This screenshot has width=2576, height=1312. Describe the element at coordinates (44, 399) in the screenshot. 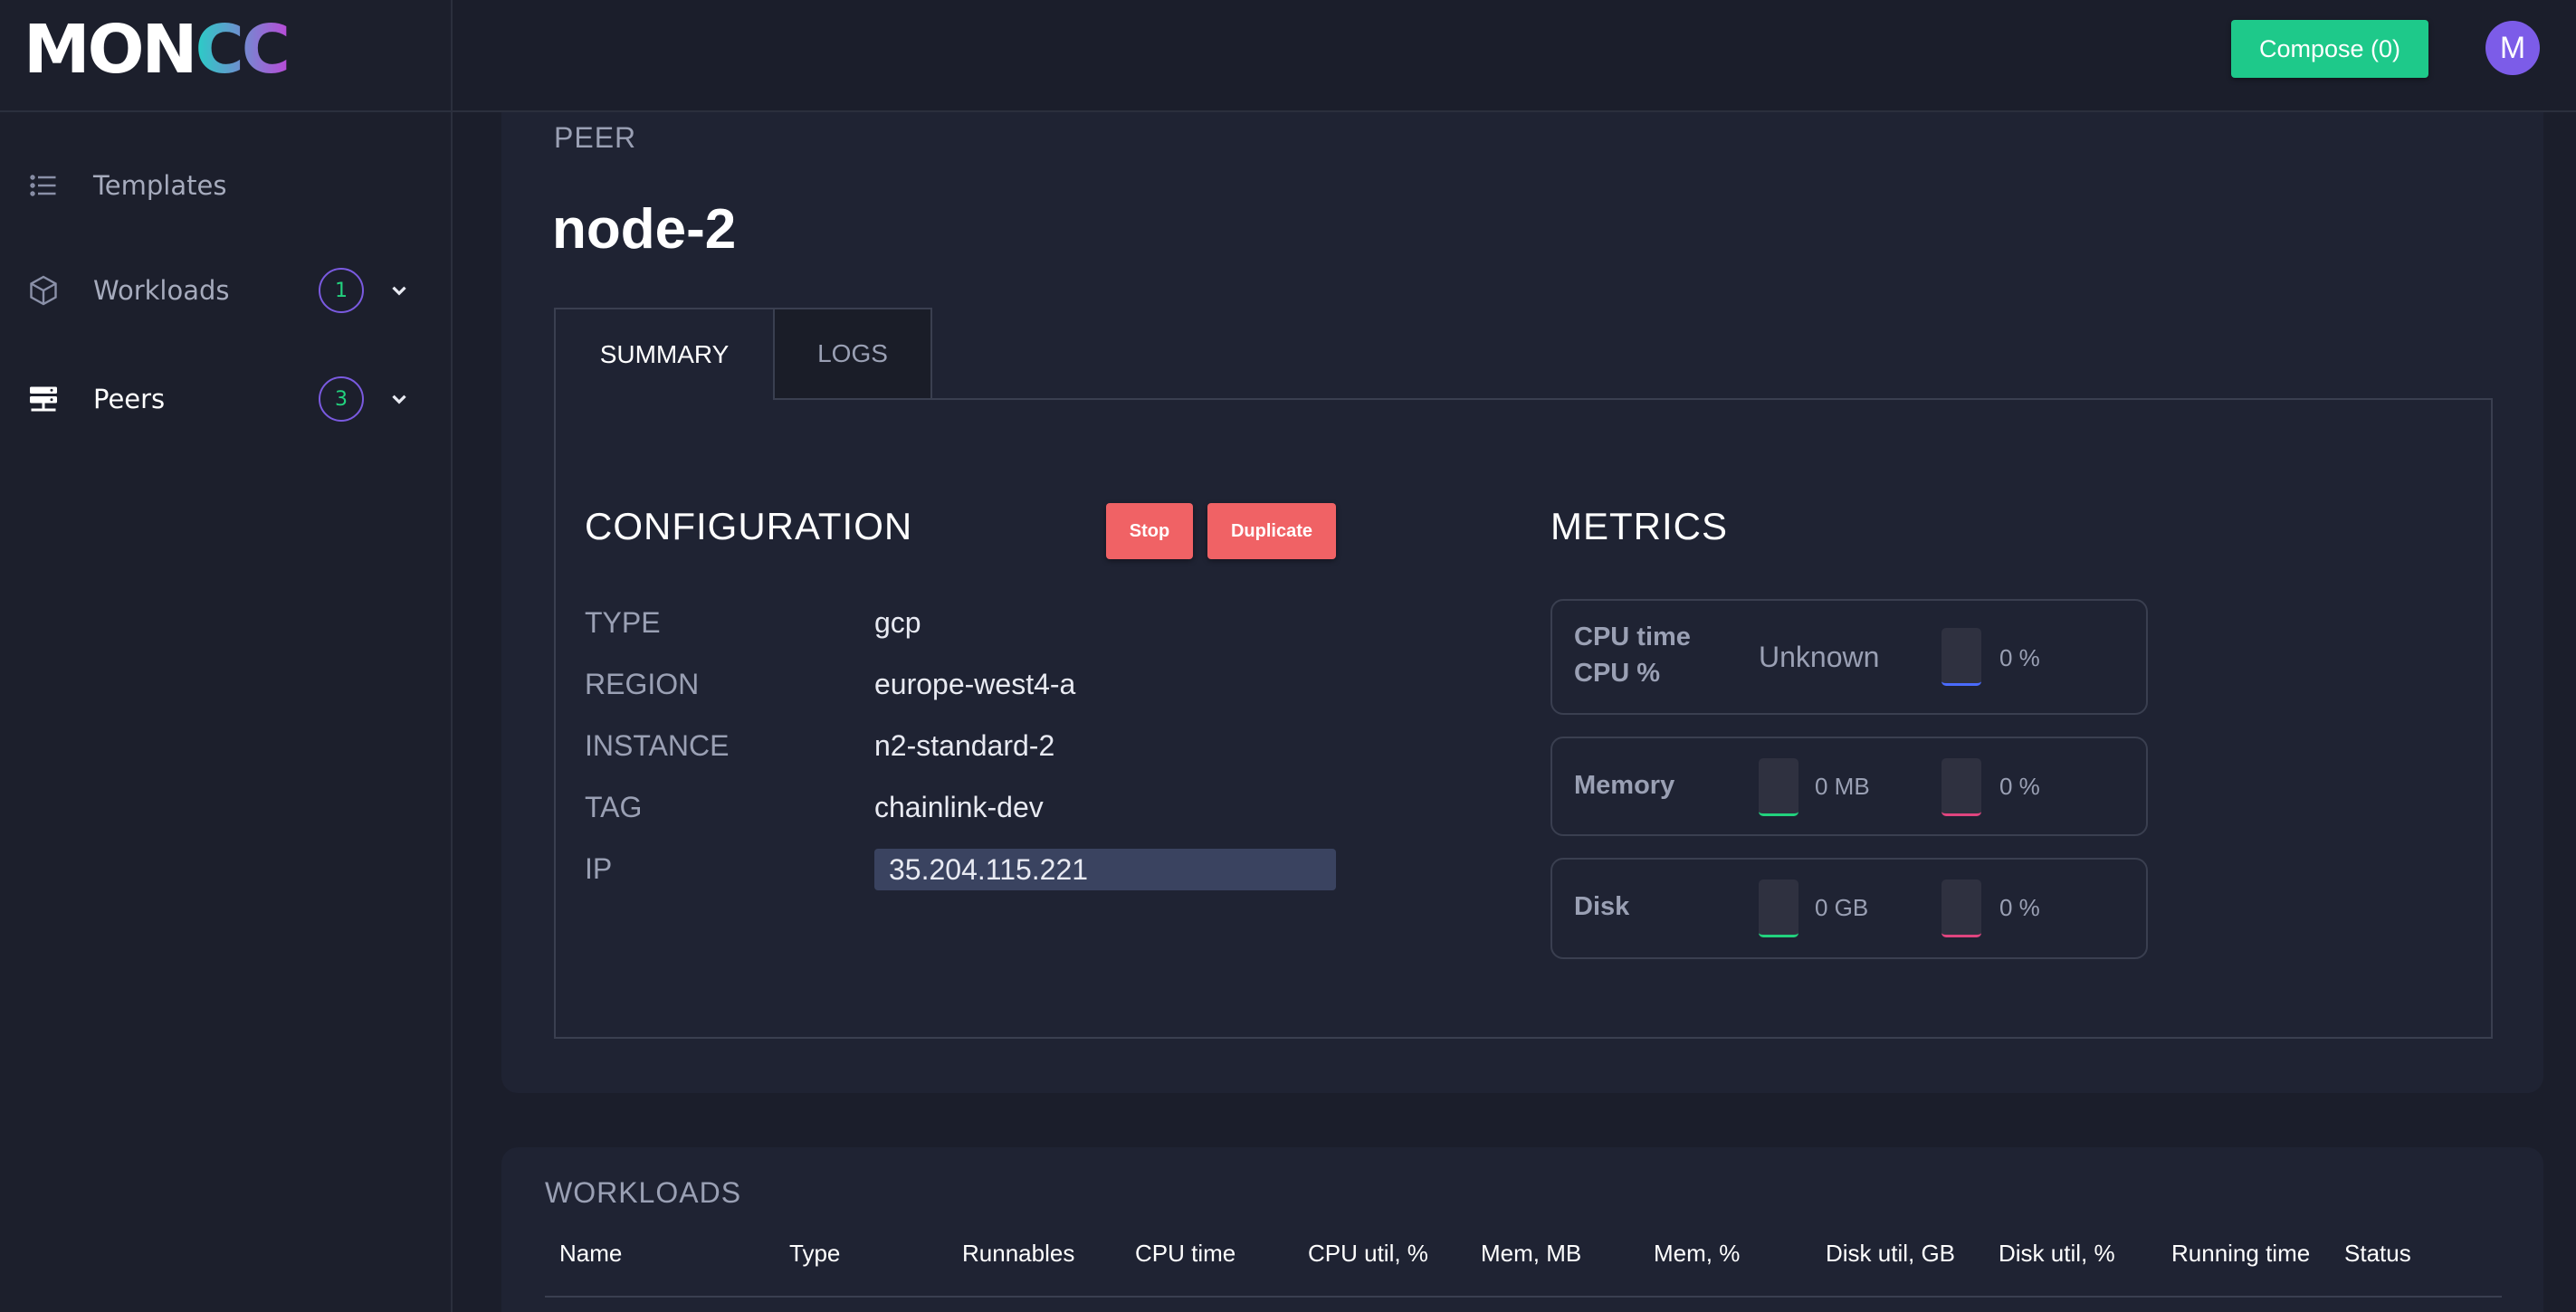

I see `server-icon` at that location.